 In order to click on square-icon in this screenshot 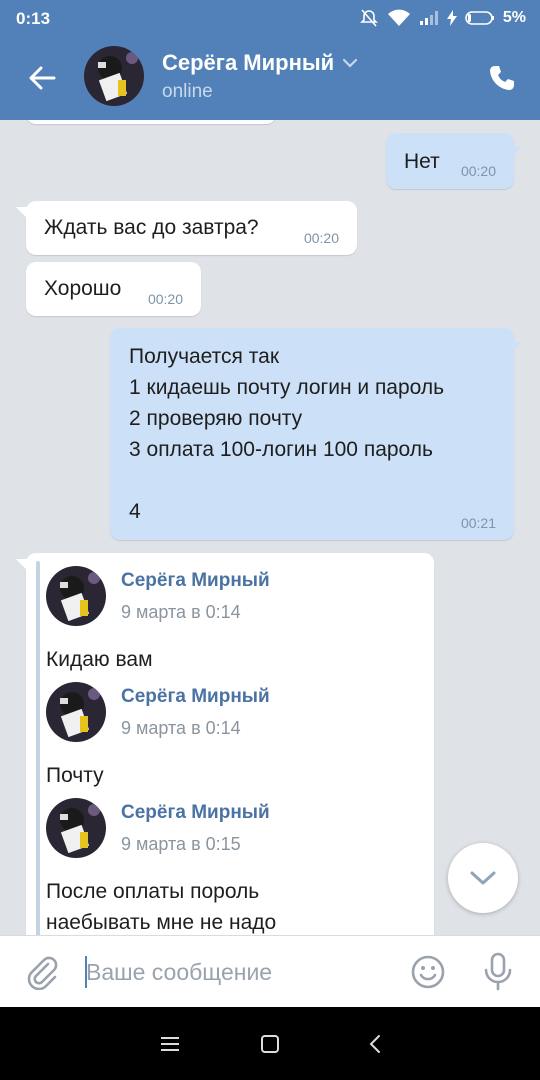, I will do `click(270, 1044)`.